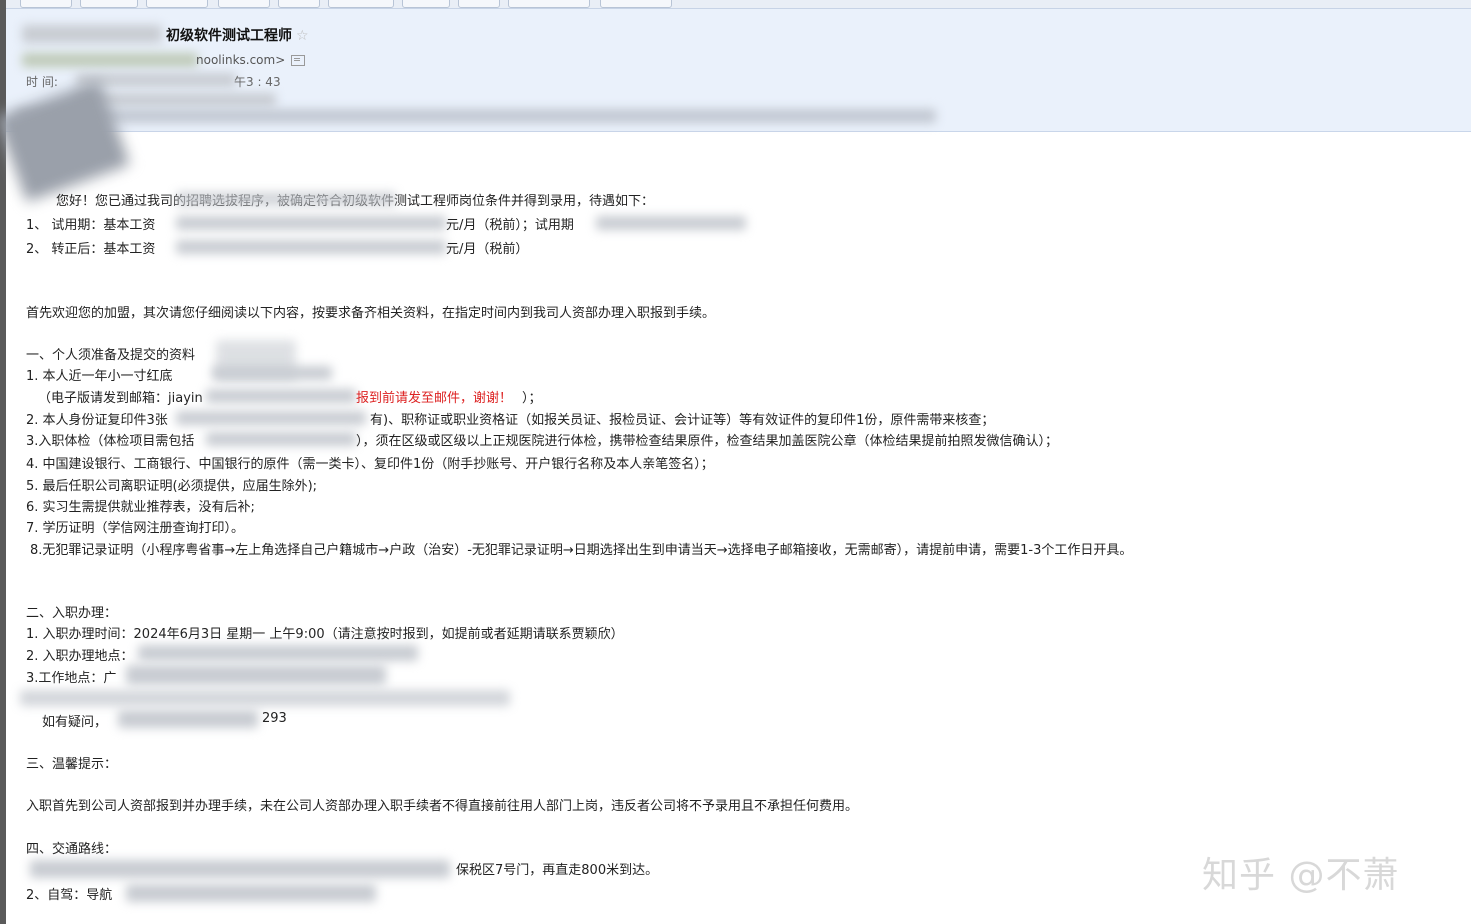  What do you see at coordinates (110, 441) in the screenshot?
I see `req-item-3: 3.入职体检（体检项目需包括` at bounding box center [110, 441].